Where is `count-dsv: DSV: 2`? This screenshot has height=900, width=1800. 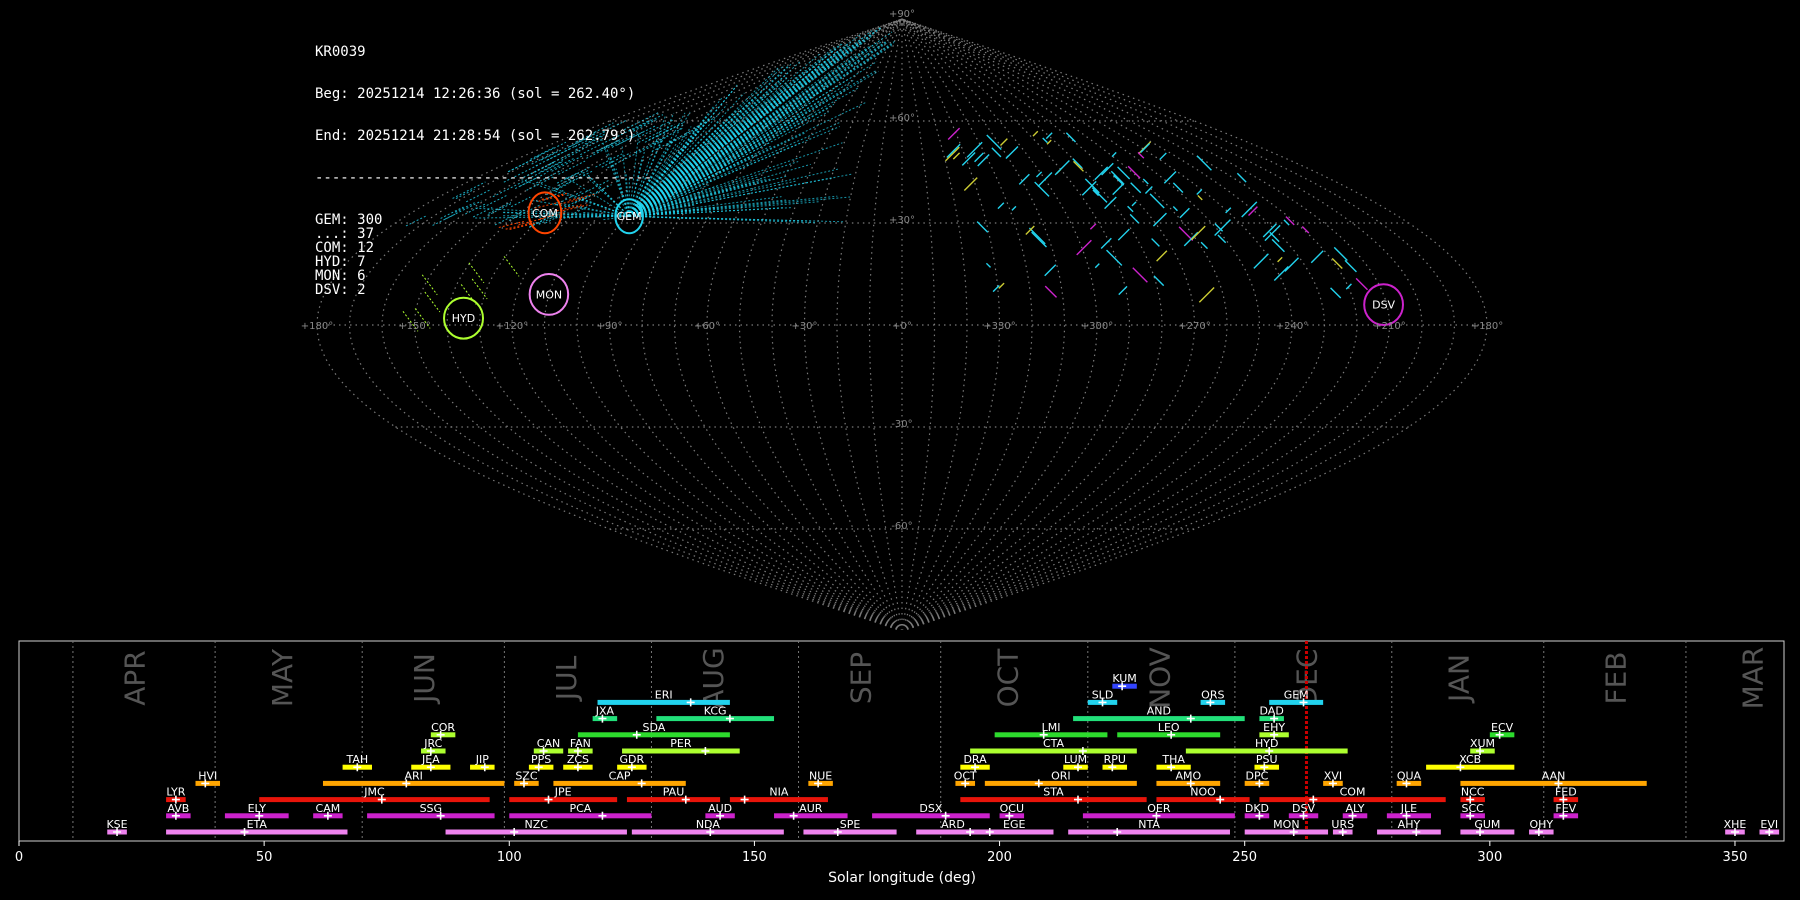
count-dsv: DSV: 2 is located at coordinates (340, 290).